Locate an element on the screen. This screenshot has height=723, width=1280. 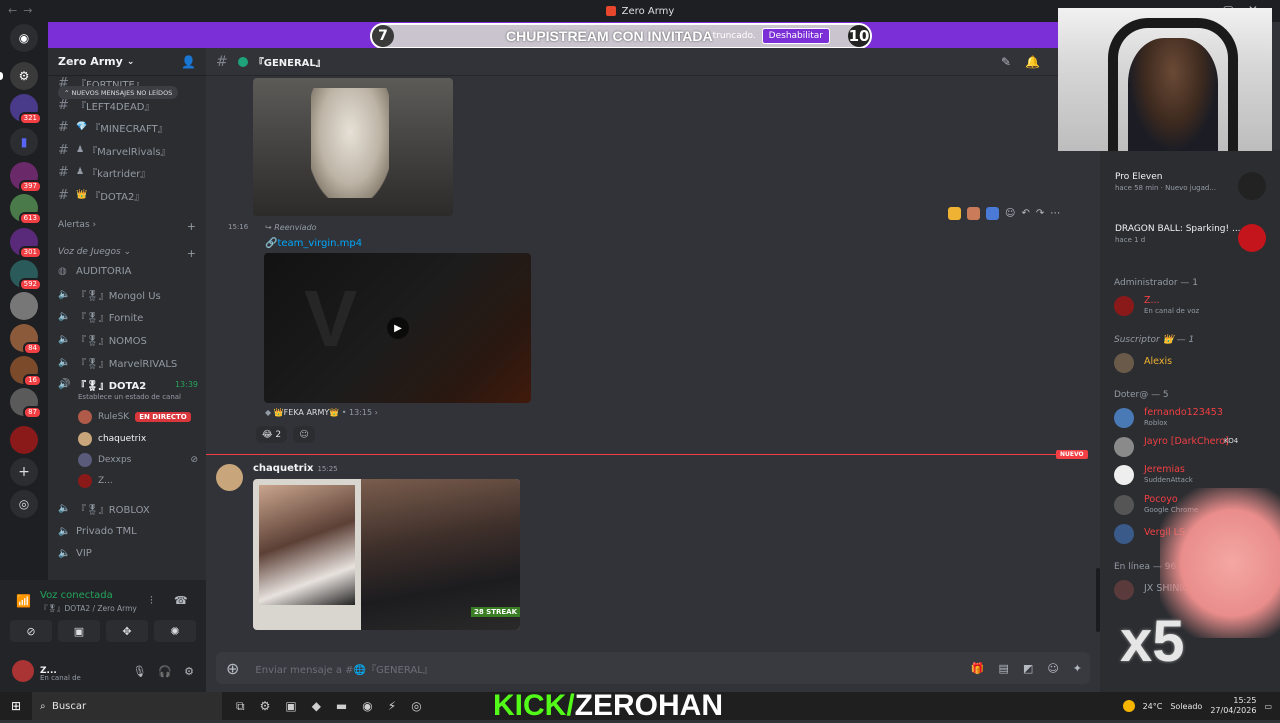
channel-dota2-text: # 👑 『DOTA2』 is located at coordinates (128, 195).